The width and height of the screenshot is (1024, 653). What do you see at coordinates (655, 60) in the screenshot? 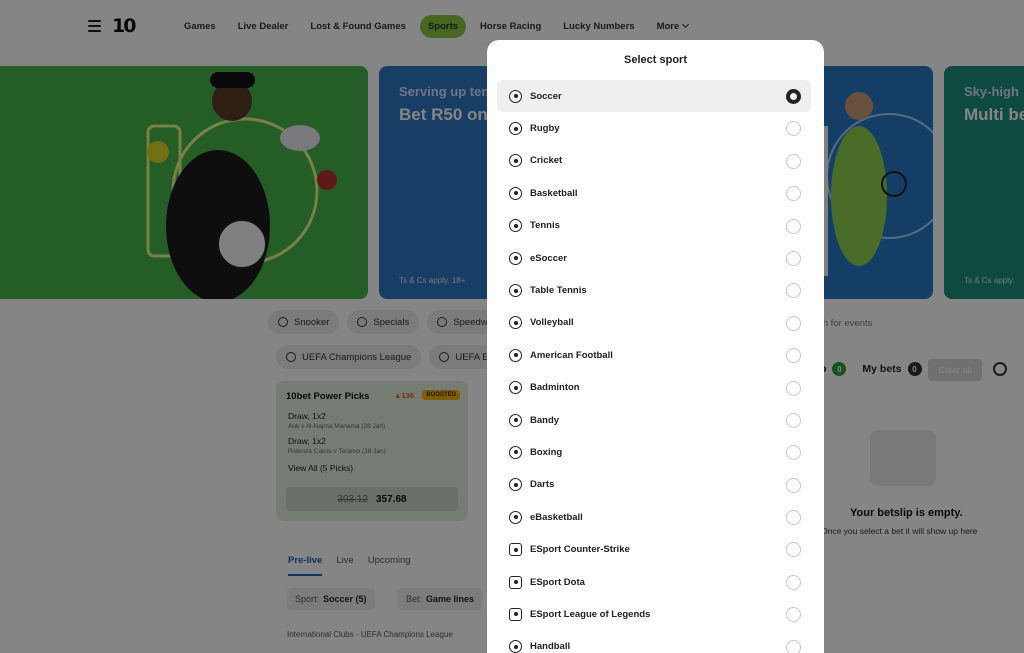
I see `modal-title: Select sport` at bounding box center [655, 60].